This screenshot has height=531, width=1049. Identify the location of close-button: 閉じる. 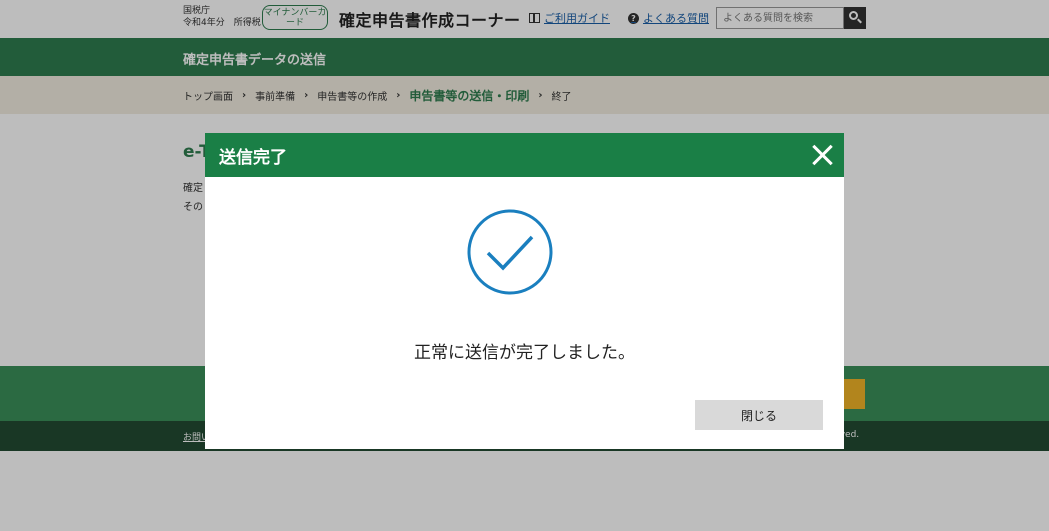
(759, 415).